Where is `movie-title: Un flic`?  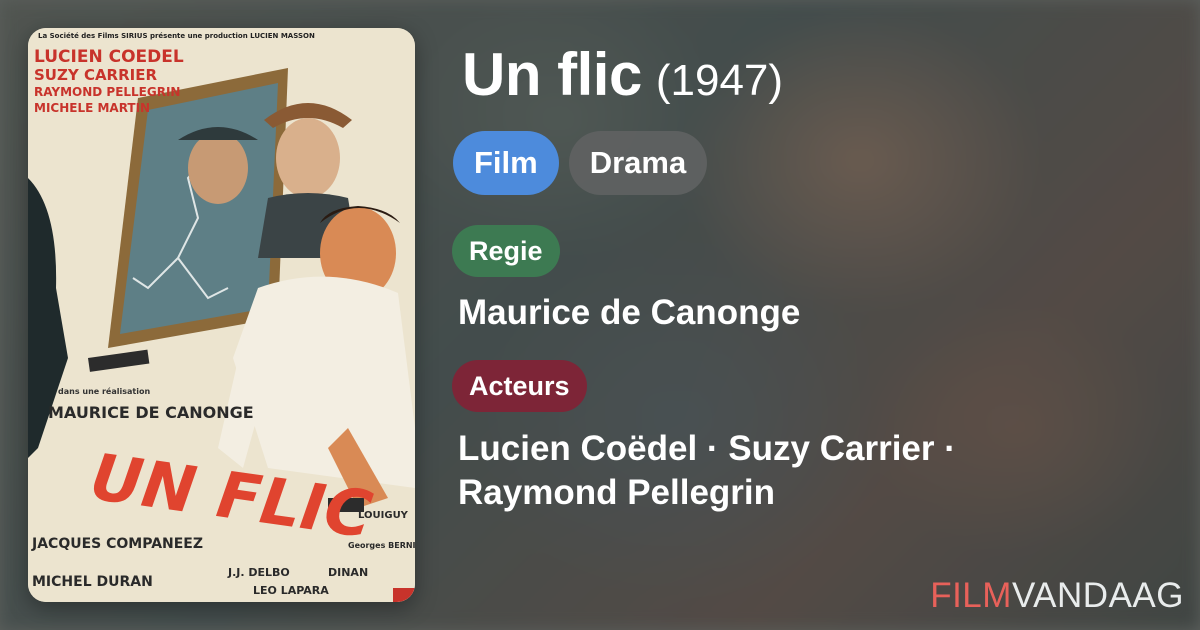 movie-title: Un flic is located at coordinates (552, 74).